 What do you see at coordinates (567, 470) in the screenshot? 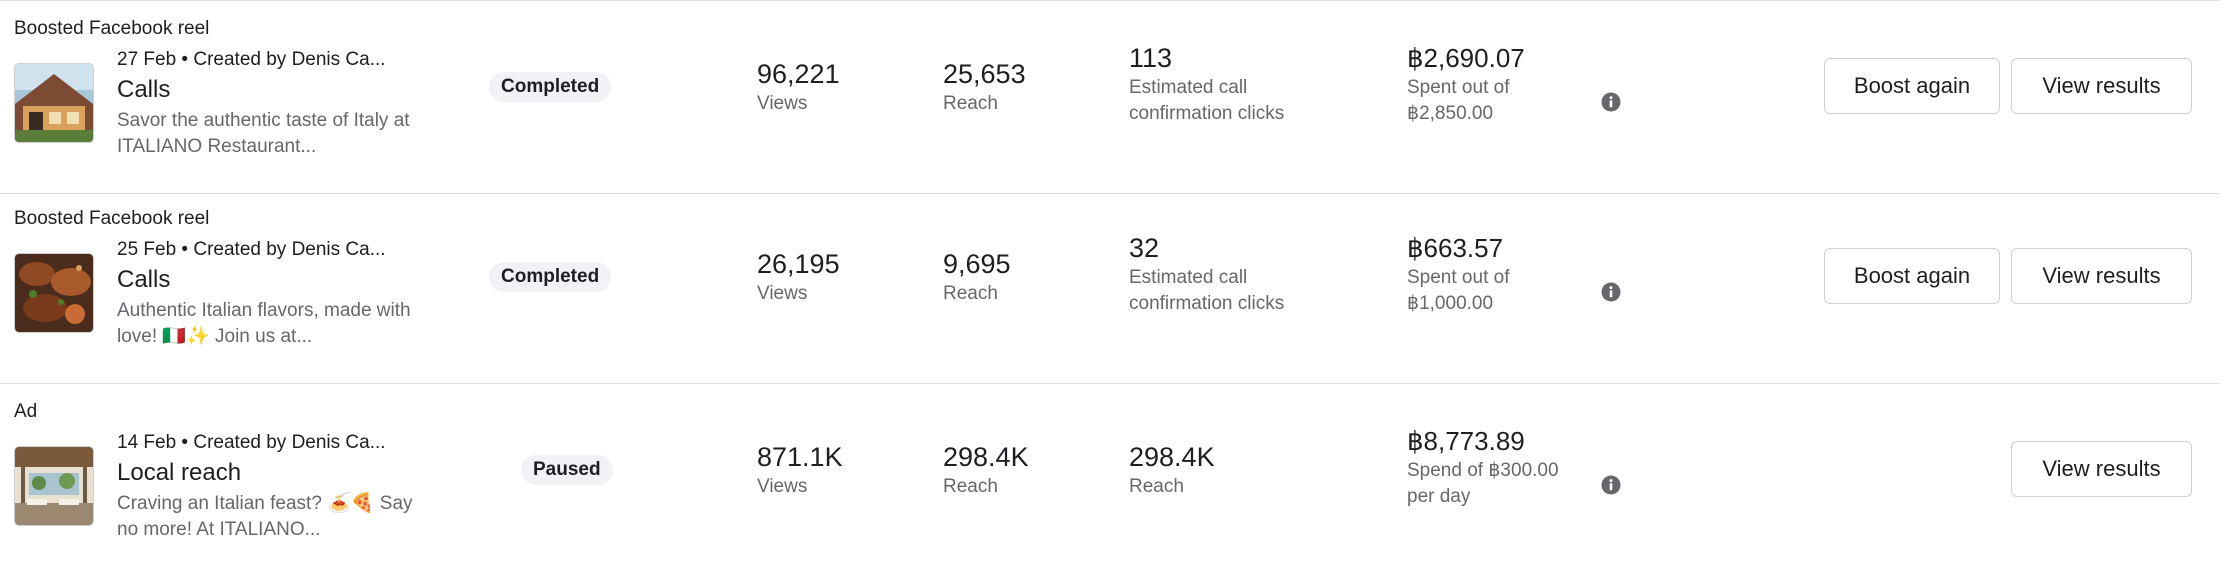
I see `status-badge: Paused` at bounding box center [567, 470].